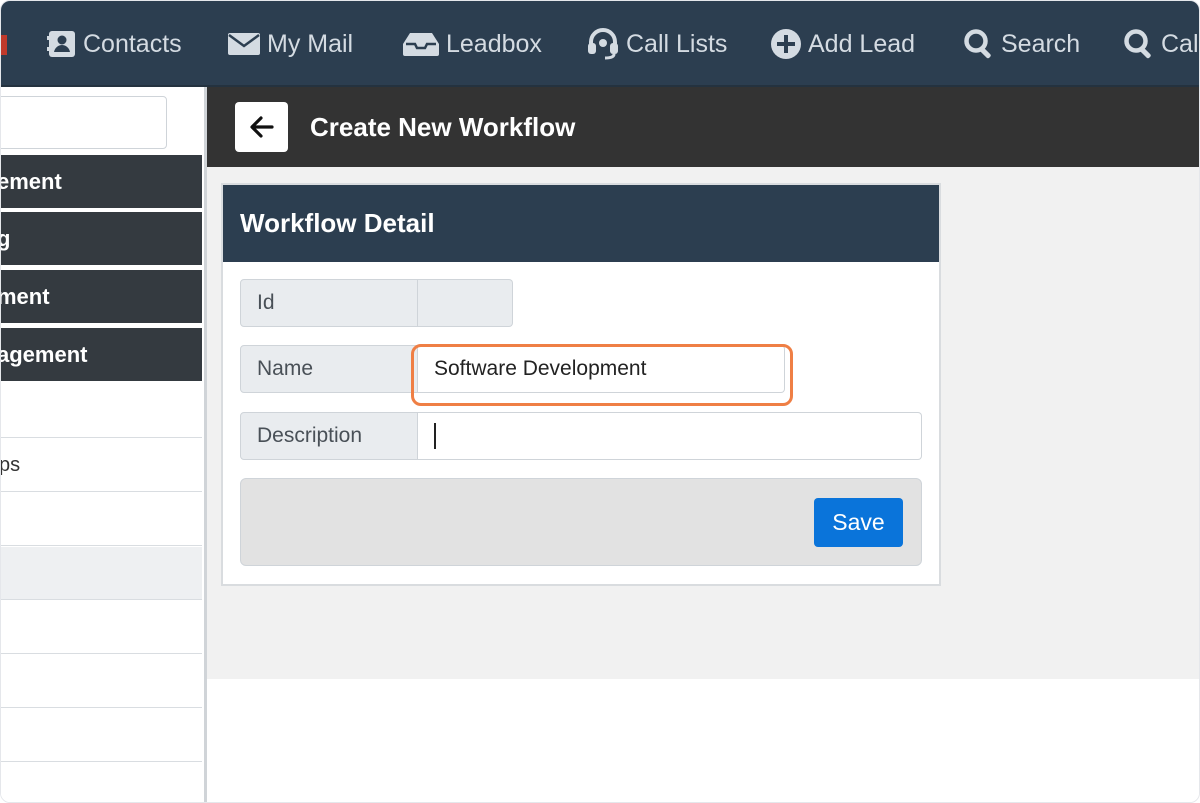 The height and width of the screenshot is (803, 1200). What do you see at coordinates (862, 43) in the screenshot?
I see `nav-label: Add Lead` at bounding box center [862, 43].